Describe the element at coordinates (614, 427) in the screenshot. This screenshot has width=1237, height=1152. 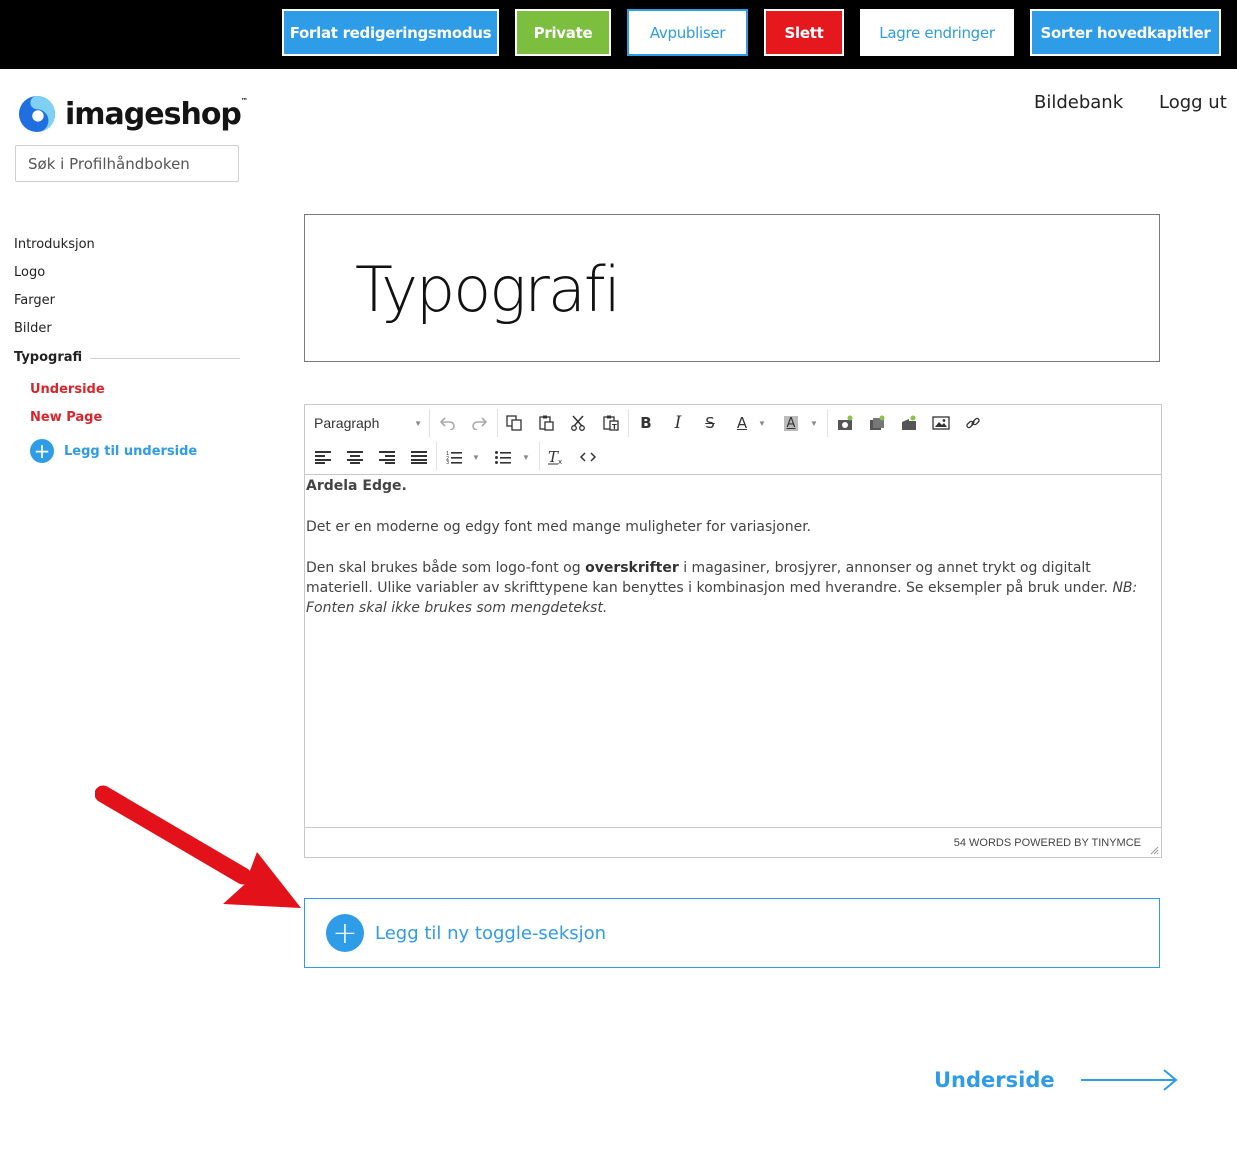
I see `svg-text: T` at that location.